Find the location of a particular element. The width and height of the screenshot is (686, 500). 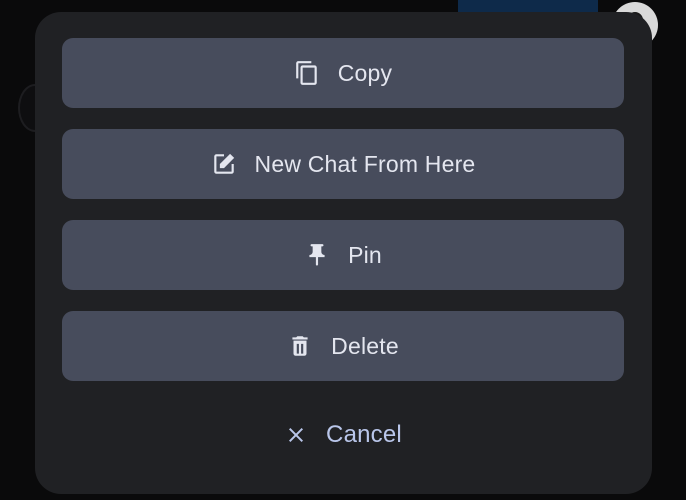

new-chat-from-here-button: New Chat From Here is located at coordinates (343, 164).